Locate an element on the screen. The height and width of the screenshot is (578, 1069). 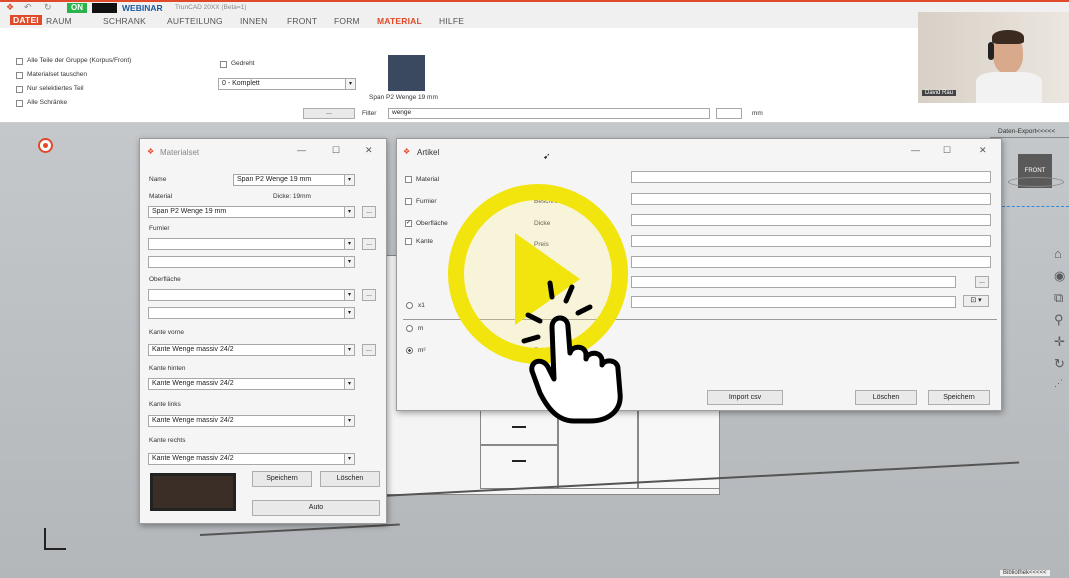
name-label: Name is located at coordinates (158, 179).